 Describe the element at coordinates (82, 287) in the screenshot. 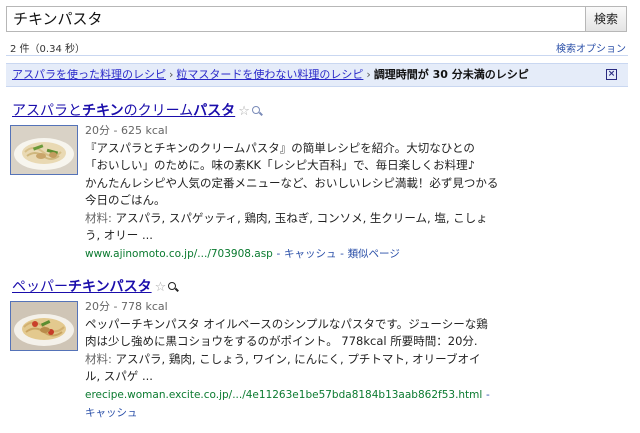

I see `result-title-link: ペッパーチキンパスタ` at that location.